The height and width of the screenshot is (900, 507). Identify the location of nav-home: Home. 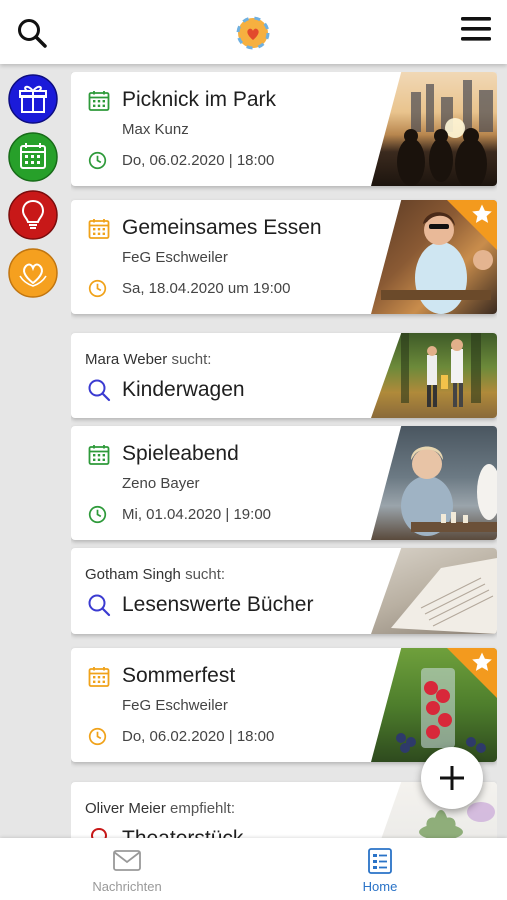
(380, 869).